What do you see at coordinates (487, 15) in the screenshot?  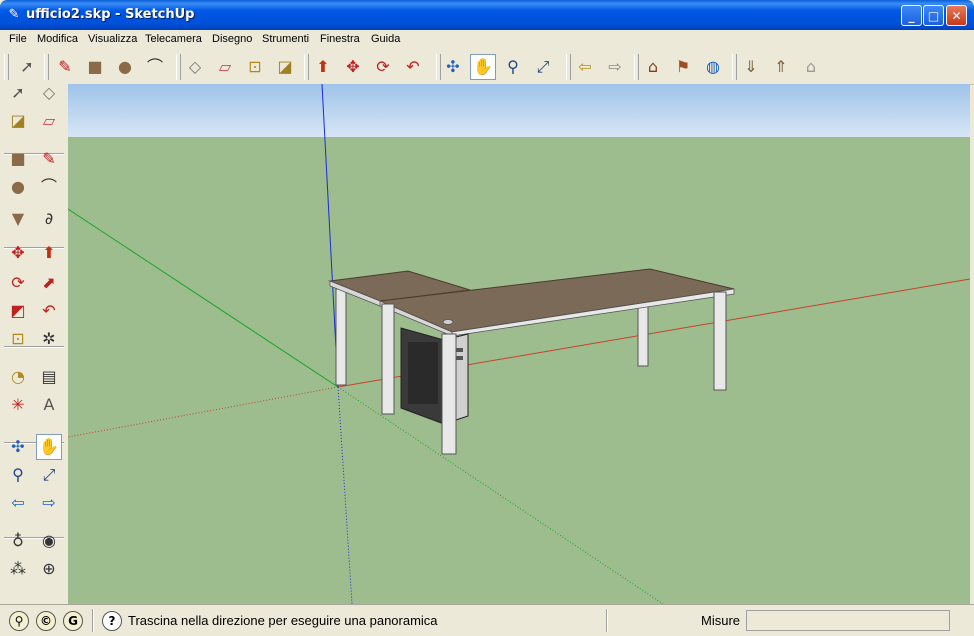 I see `title-bar: ✎ ufficio2.skp - SketchUp _ □ ✕` at bounding box center [487, 15].